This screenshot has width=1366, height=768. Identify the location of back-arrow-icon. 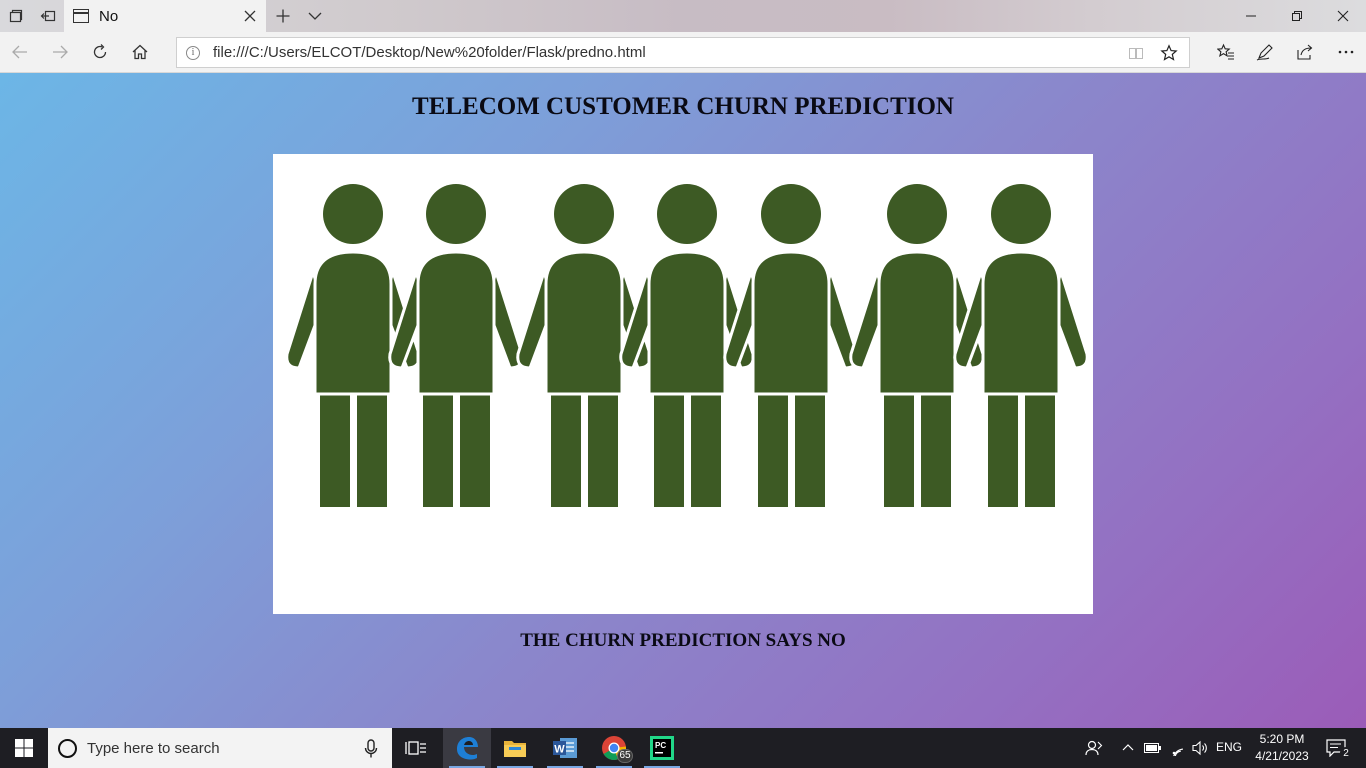
(20, 52).